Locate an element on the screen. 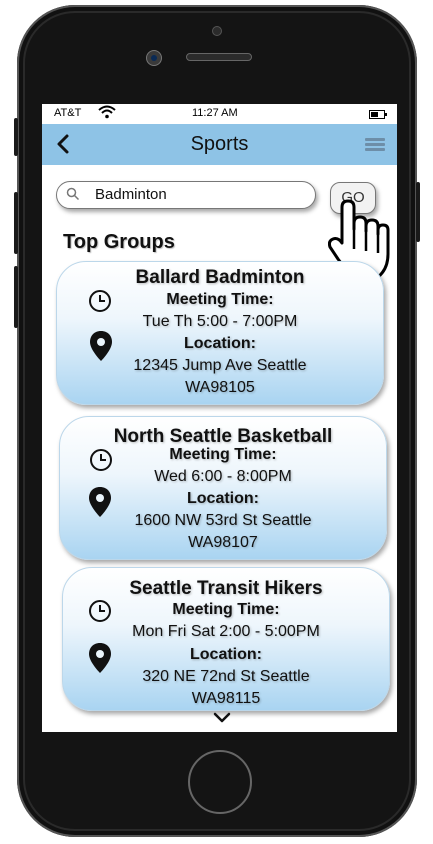 This screenshot has height=844, width=433. group-name: North Seattle Basketball is located at coordinates (223, 436).